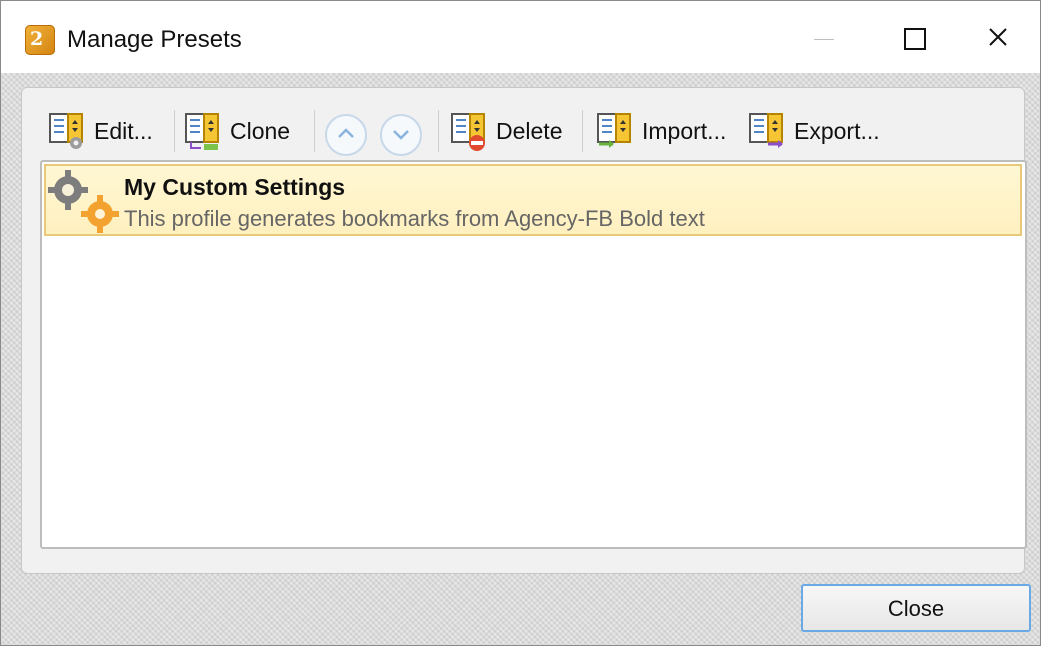 The height and width of the screenshot is (646, 1041). Describe the element at coordinates (470, 131) in the screenshot. I see `delete-preset-icon` at that location.